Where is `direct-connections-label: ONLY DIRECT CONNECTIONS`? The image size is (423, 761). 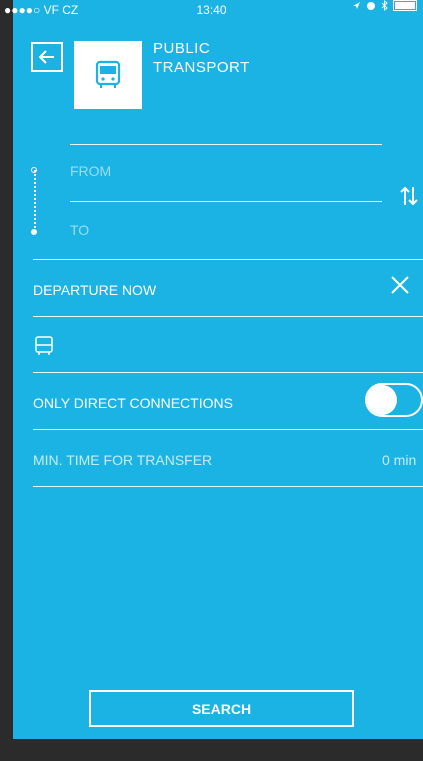 direct-connections-label: ONLY DIRECT CONNECTIONS is located at coordinates (133, 403).